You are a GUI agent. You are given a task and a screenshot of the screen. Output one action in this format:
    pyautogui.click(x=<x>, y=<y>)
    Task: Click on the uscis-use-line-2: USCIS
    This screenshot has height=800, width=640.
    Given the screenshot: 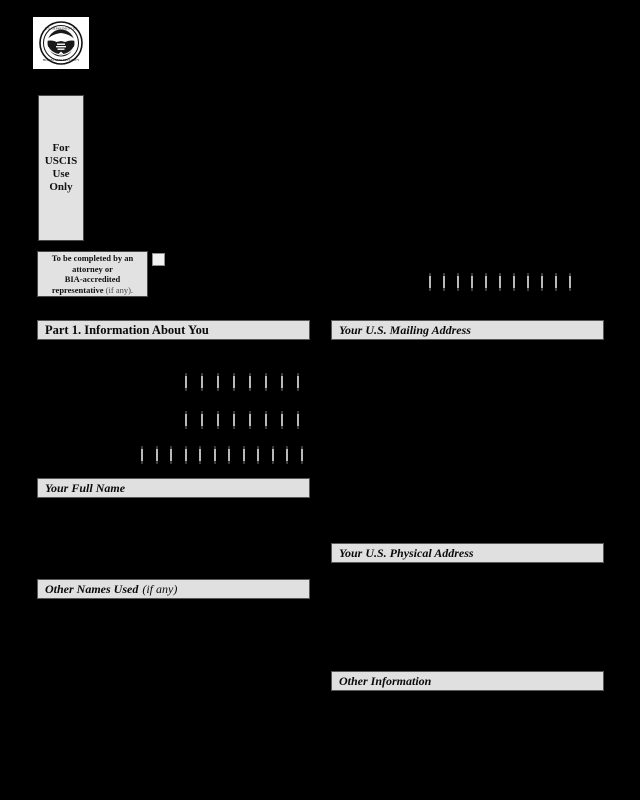 What is the action you would take?
    pyautogui.click(x=61, y=161)
    